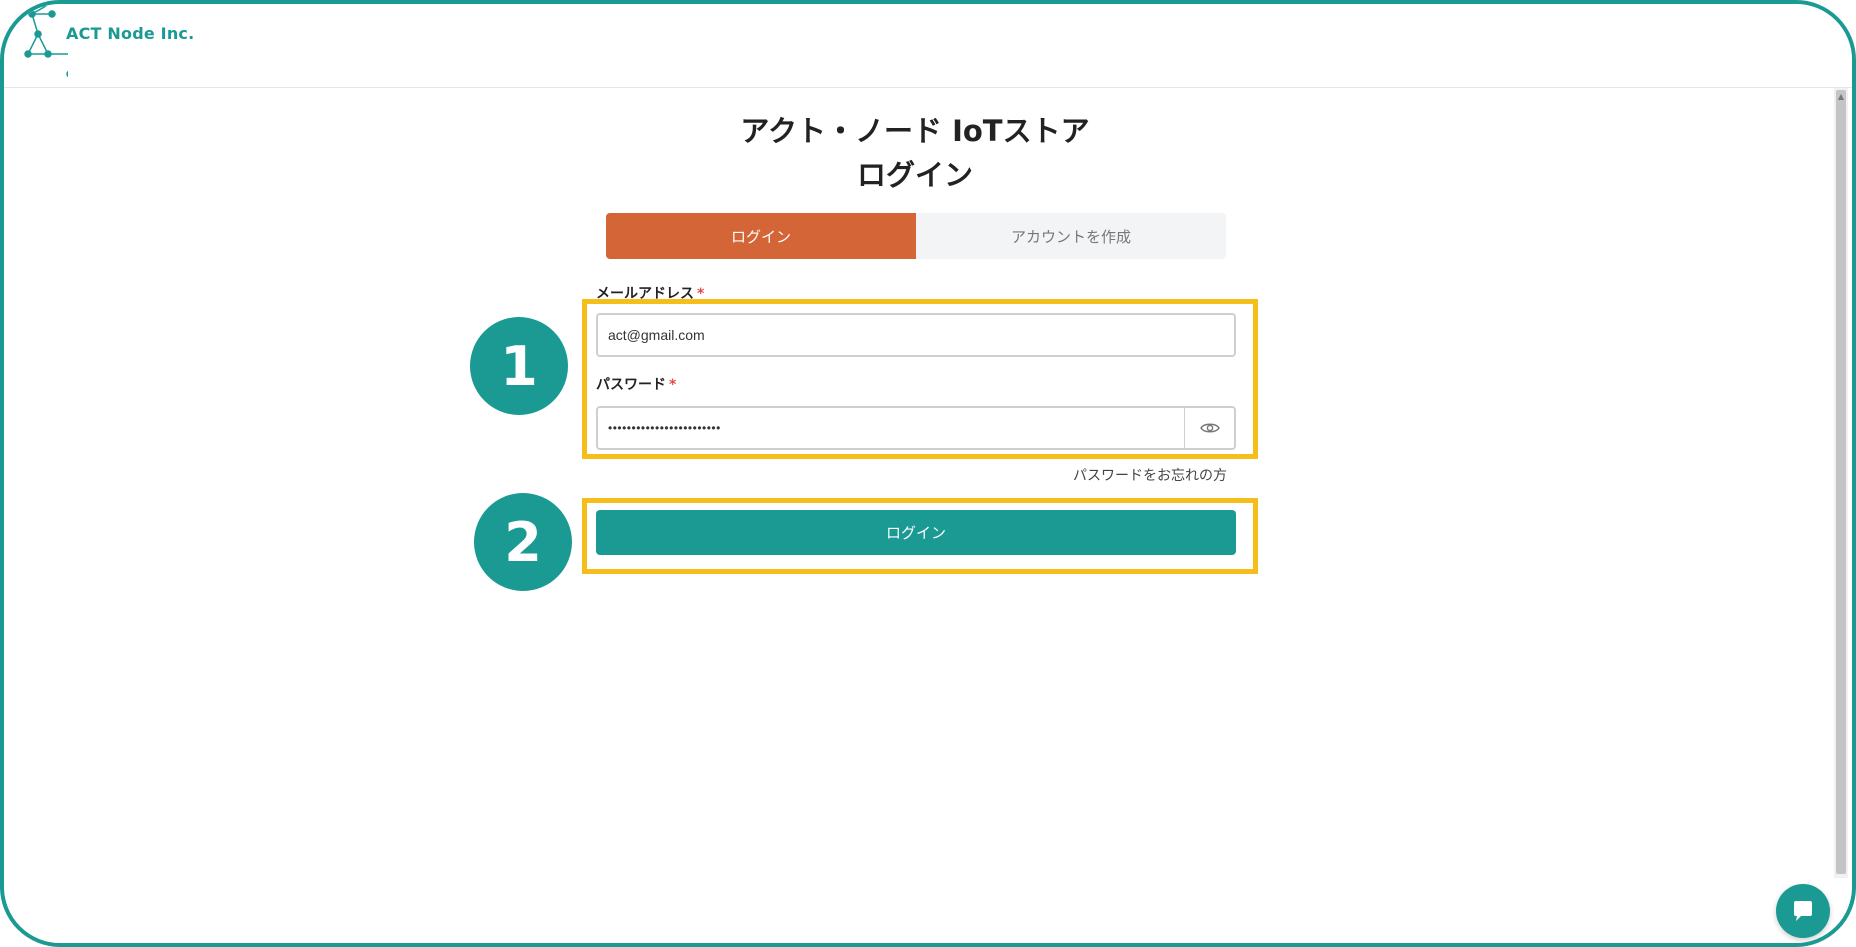 This screenshot has height=947, width=1856. I want to click on password-value: ••••••••••••••••••••••••, so click(664, 428).